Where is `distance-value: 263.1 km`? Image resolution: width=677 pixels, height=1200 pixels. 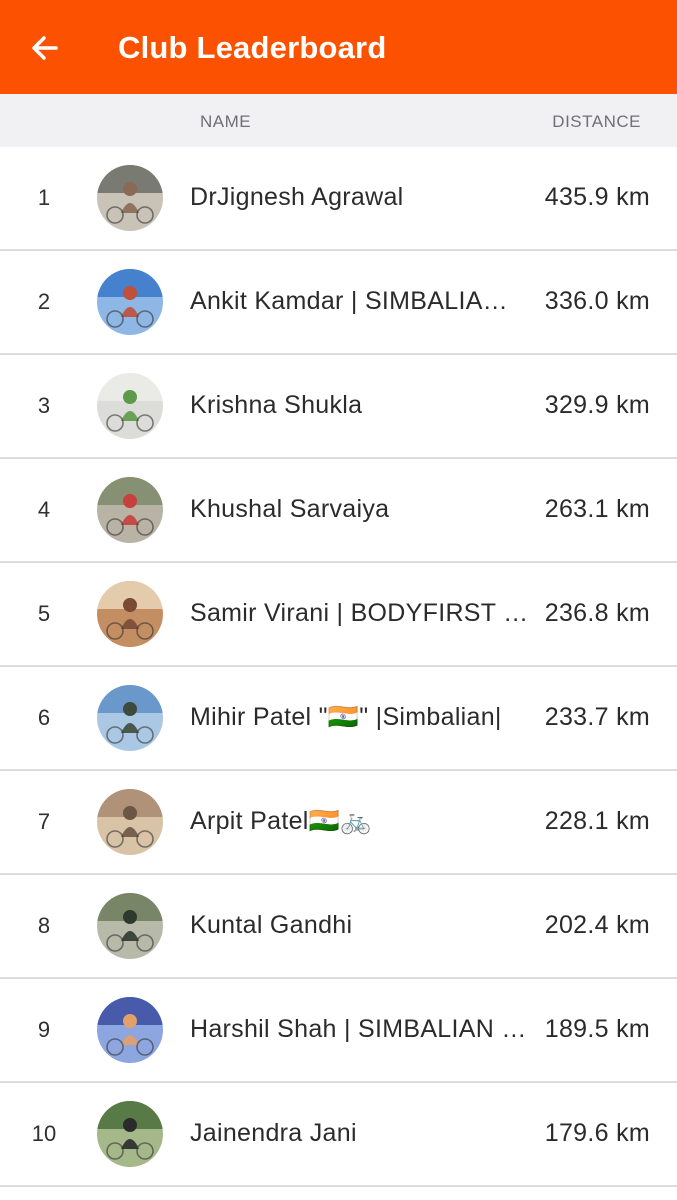
distance-value: 263.1 km is located at coordinates (596, 509).